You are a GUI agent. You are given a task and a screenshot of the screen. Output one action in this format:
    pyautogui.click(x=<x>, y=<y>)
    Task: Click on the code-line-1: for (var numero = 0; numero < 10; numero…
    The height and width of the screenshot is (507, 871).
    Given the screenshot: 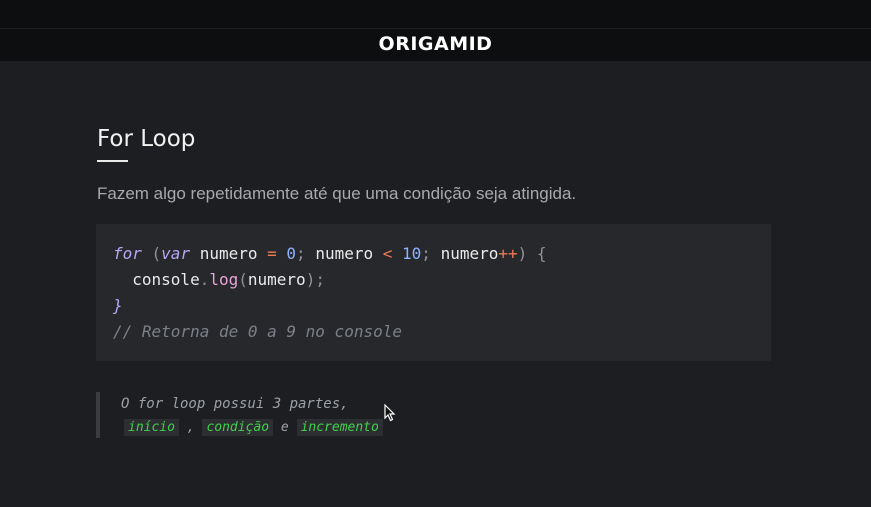 What is the action you would take?
    pyautogui.click(x=330, y=253)
    